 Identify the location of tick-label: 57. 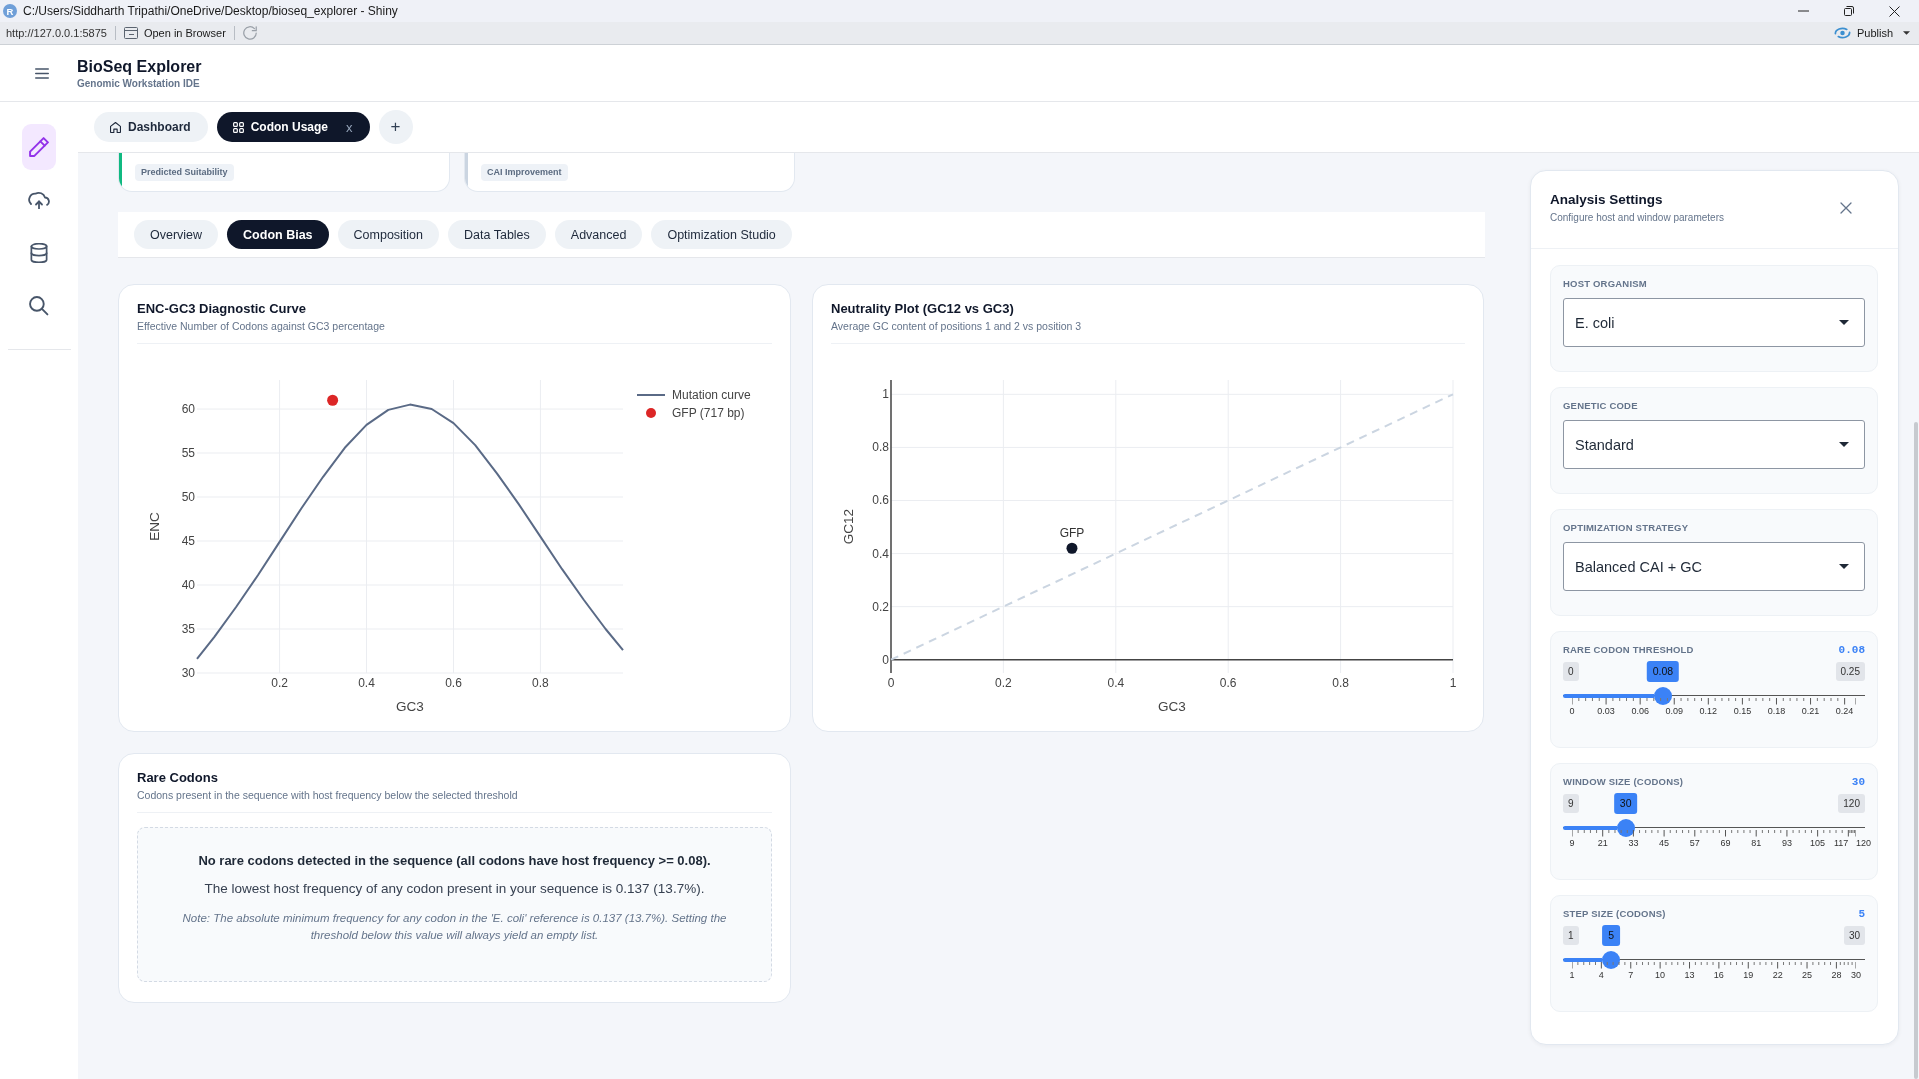
(1694, 843).